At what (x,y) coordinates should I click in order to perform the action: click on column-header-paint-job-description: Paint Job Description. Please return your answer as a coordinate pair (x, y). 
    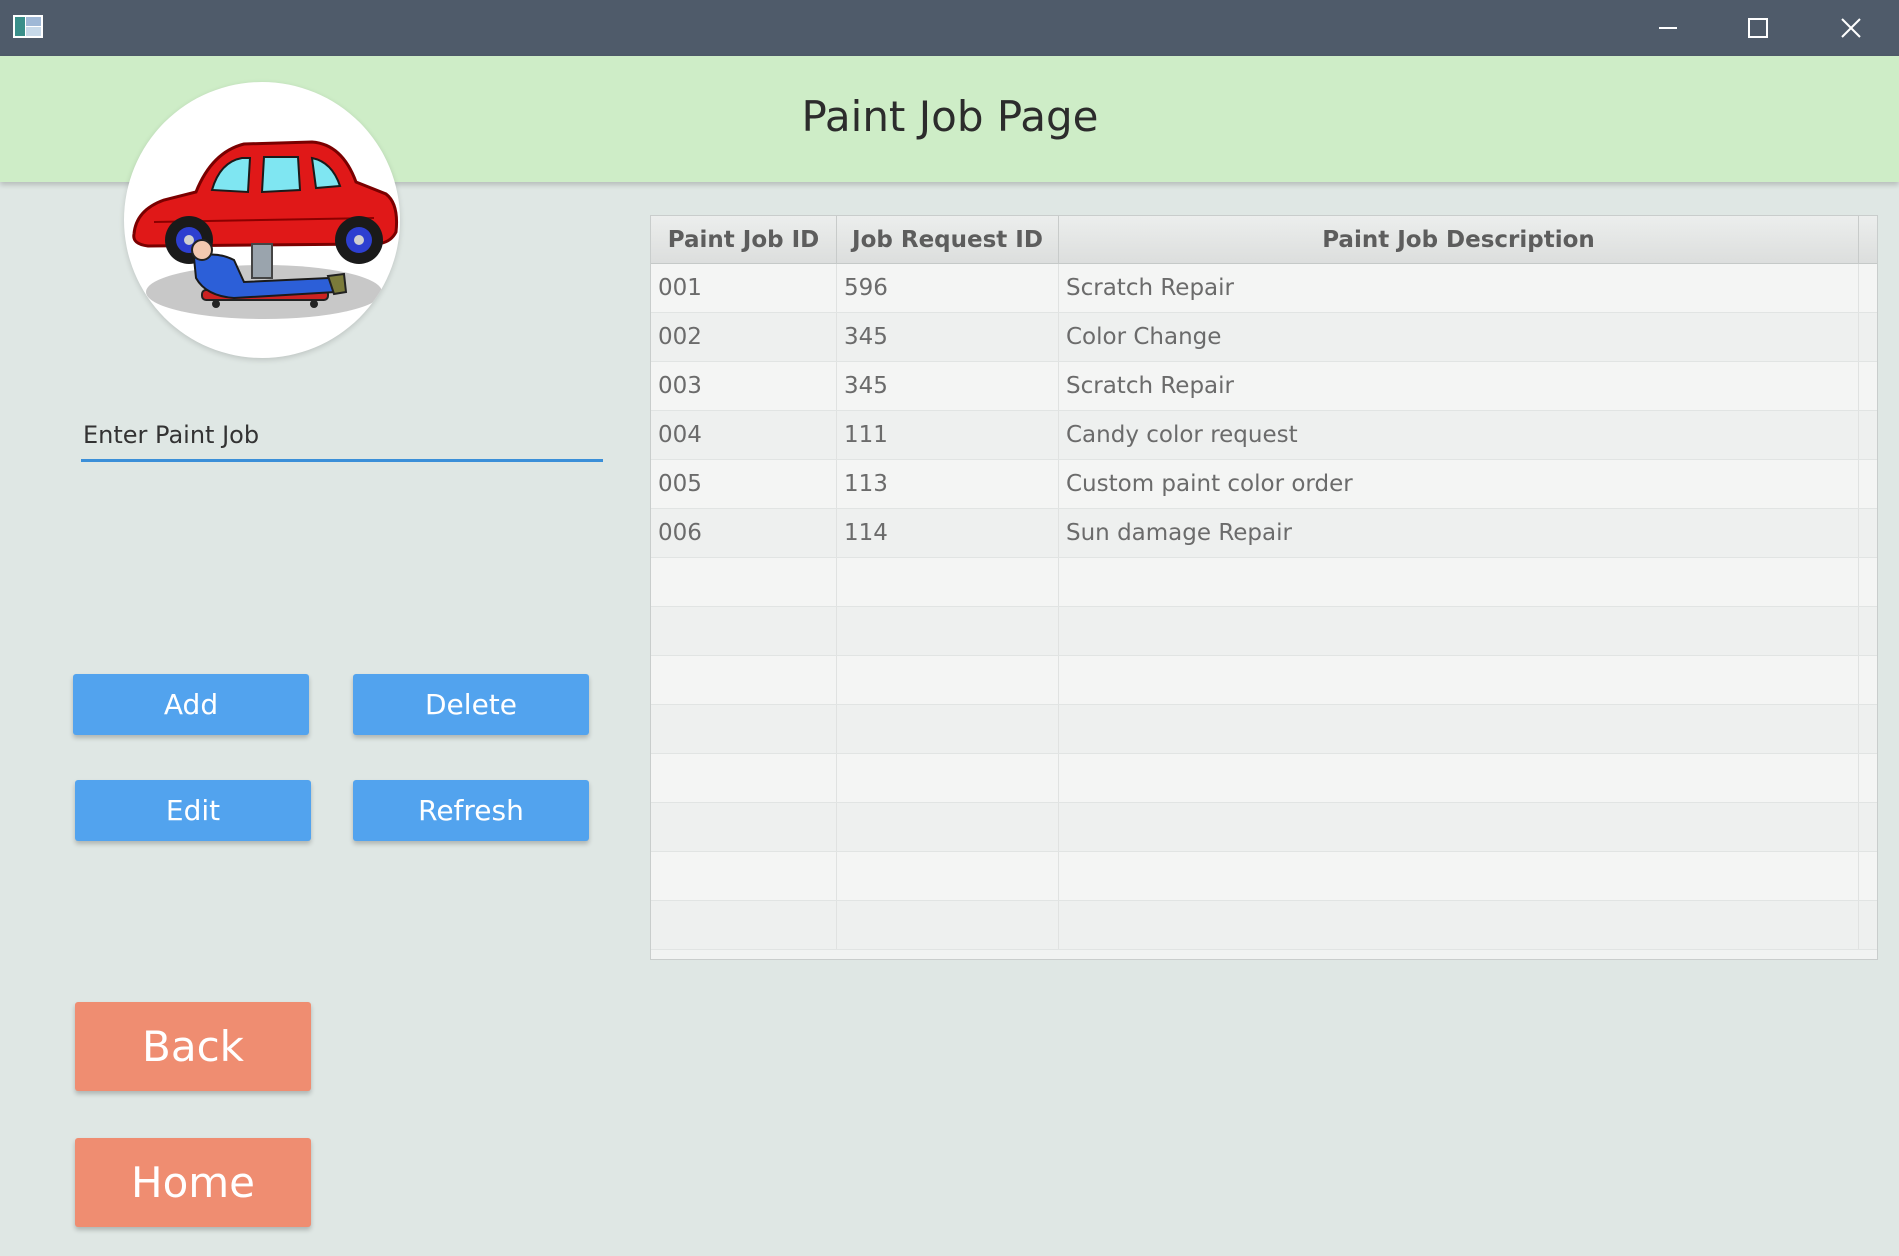
    Looking at the image, I should click on (1459, 239).